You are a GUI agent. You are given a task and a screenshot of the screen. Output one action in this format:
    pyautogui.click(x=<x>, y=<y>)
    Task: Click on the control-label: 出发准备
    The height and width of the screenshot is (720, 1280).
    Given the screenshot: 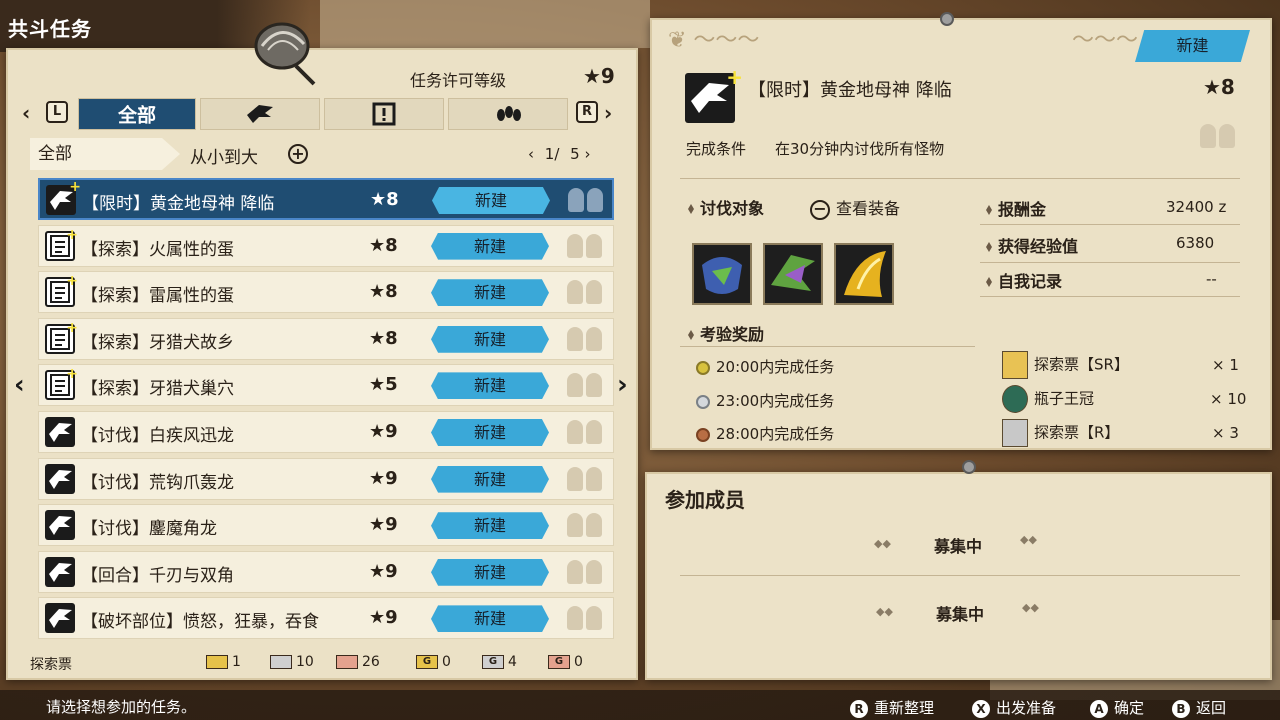 What is the action you would take?
    pyautogui.click(x=1026, y=708)
    